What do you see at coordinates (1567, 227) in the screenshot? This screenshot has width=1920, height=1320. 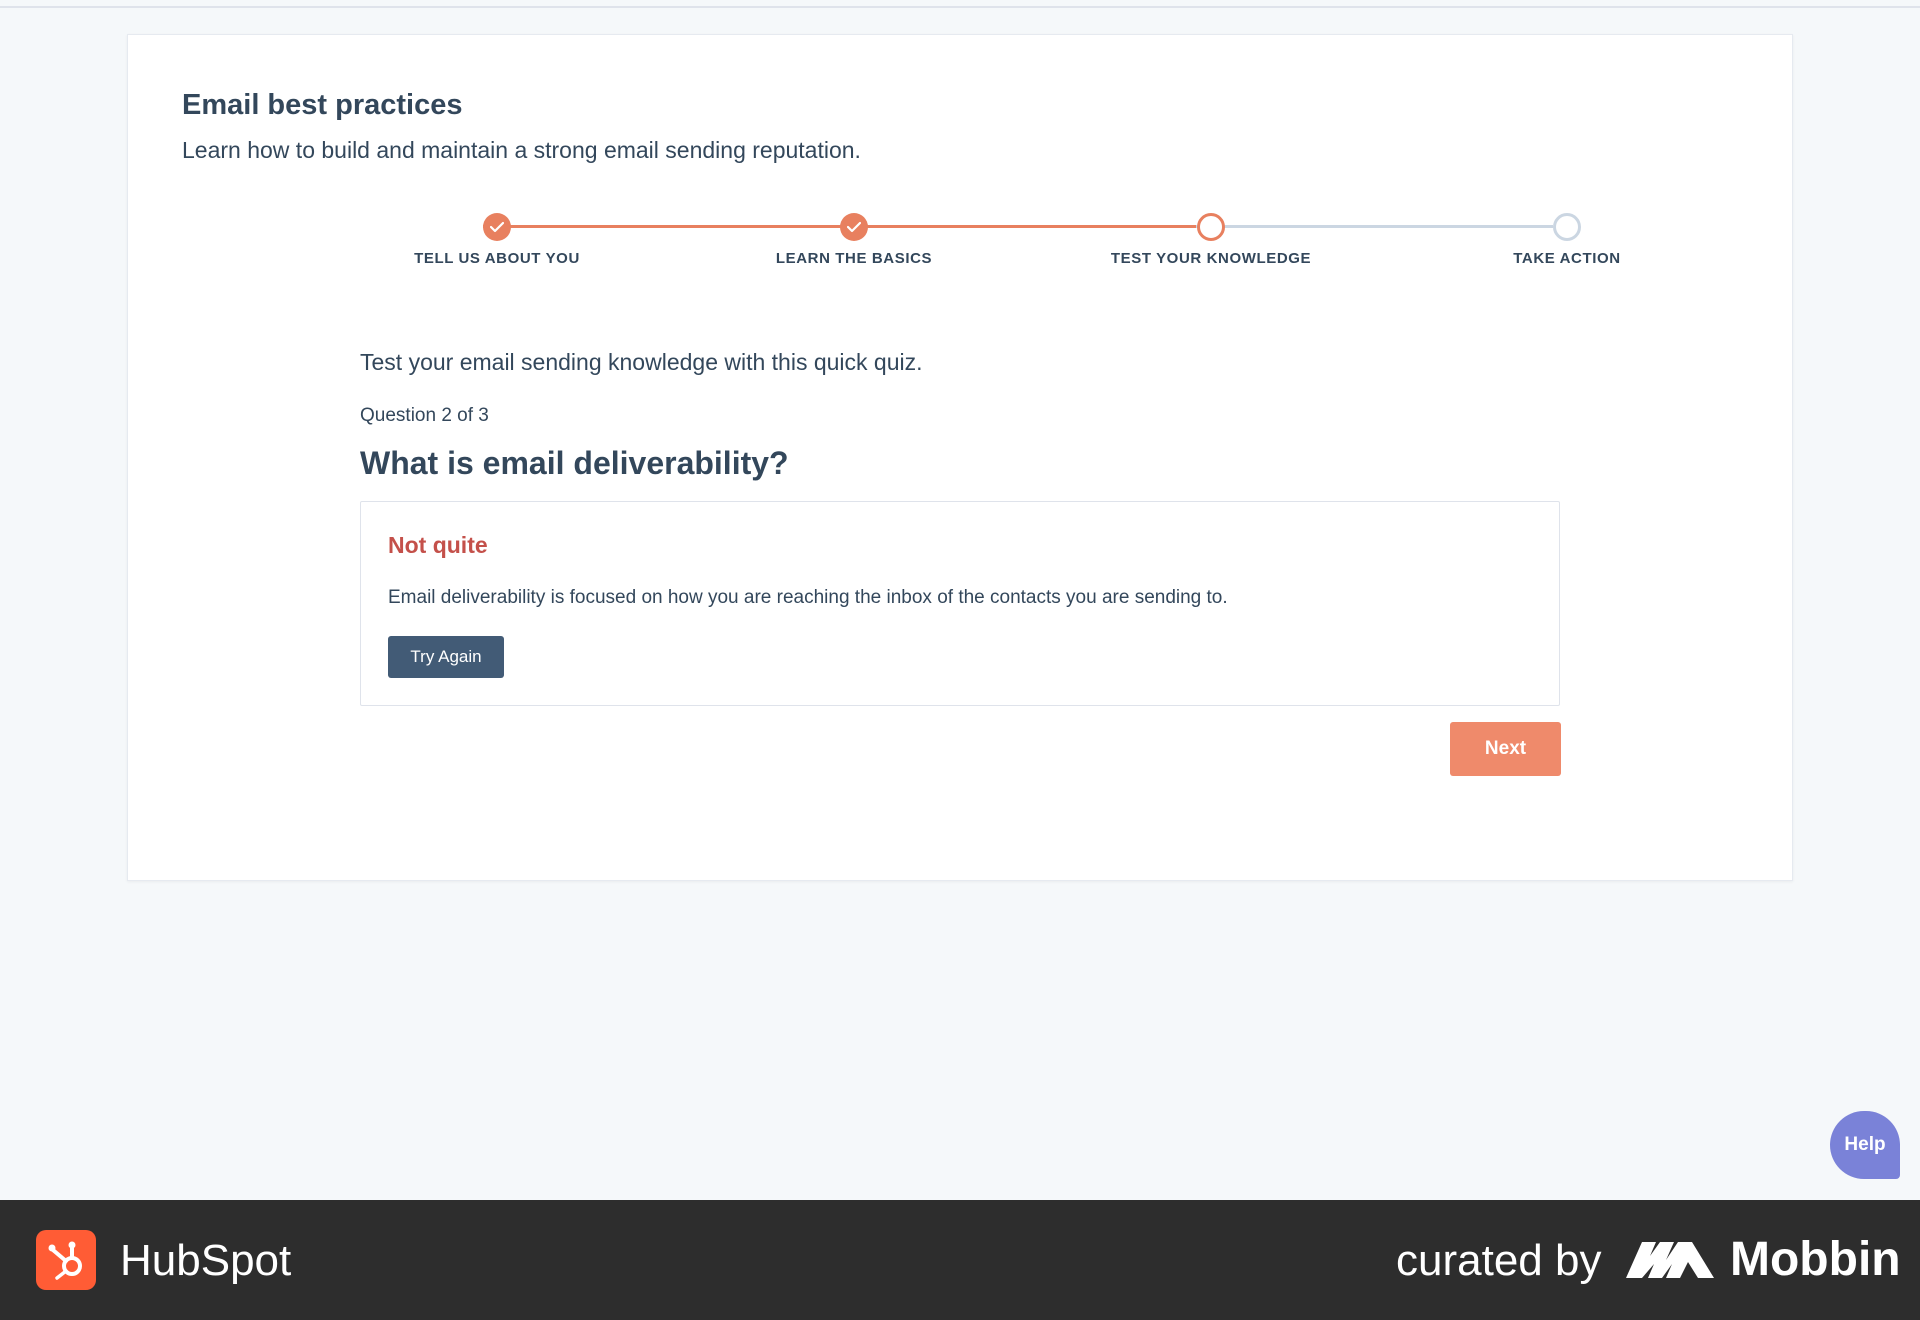 I see `pending-step-indicator` at bounding box center [1567, 227].